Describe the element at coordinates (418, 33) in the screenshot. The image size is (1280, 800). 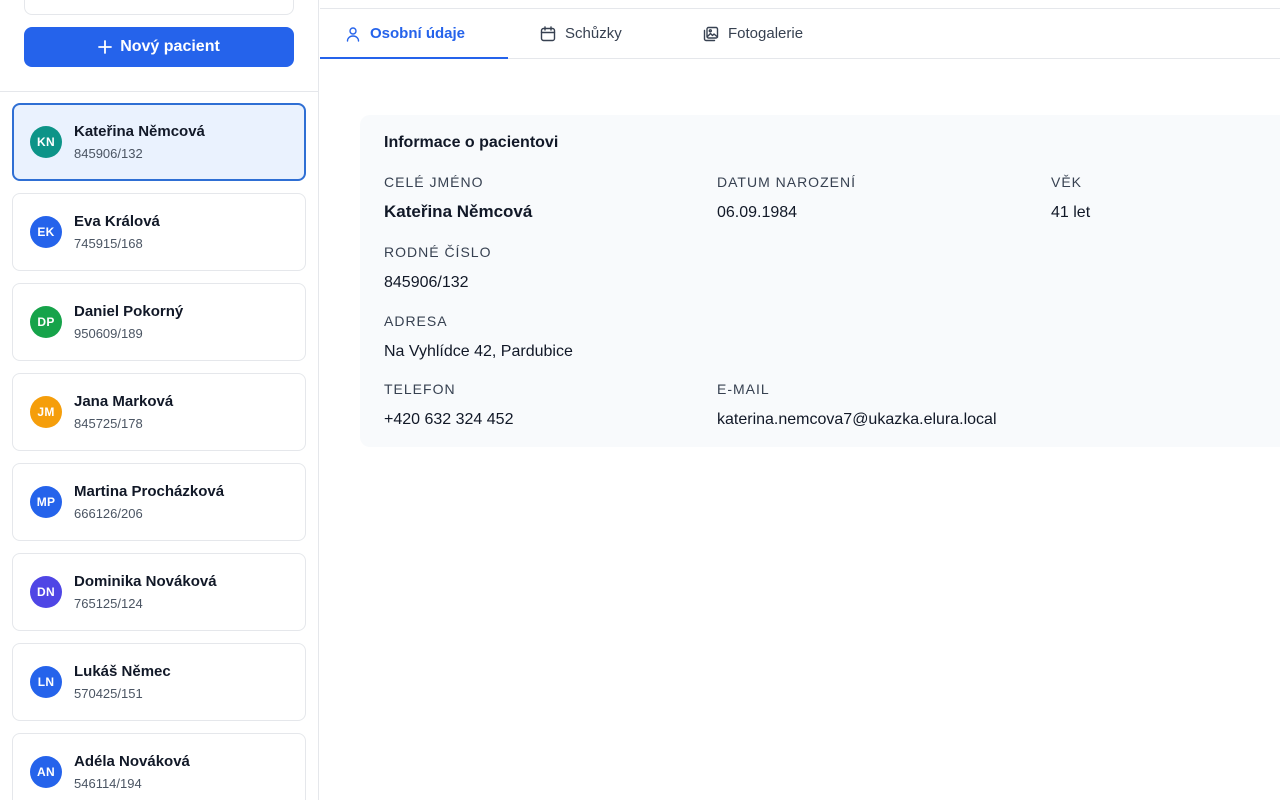
I see `tab-label: Osobní údaje` at that location.